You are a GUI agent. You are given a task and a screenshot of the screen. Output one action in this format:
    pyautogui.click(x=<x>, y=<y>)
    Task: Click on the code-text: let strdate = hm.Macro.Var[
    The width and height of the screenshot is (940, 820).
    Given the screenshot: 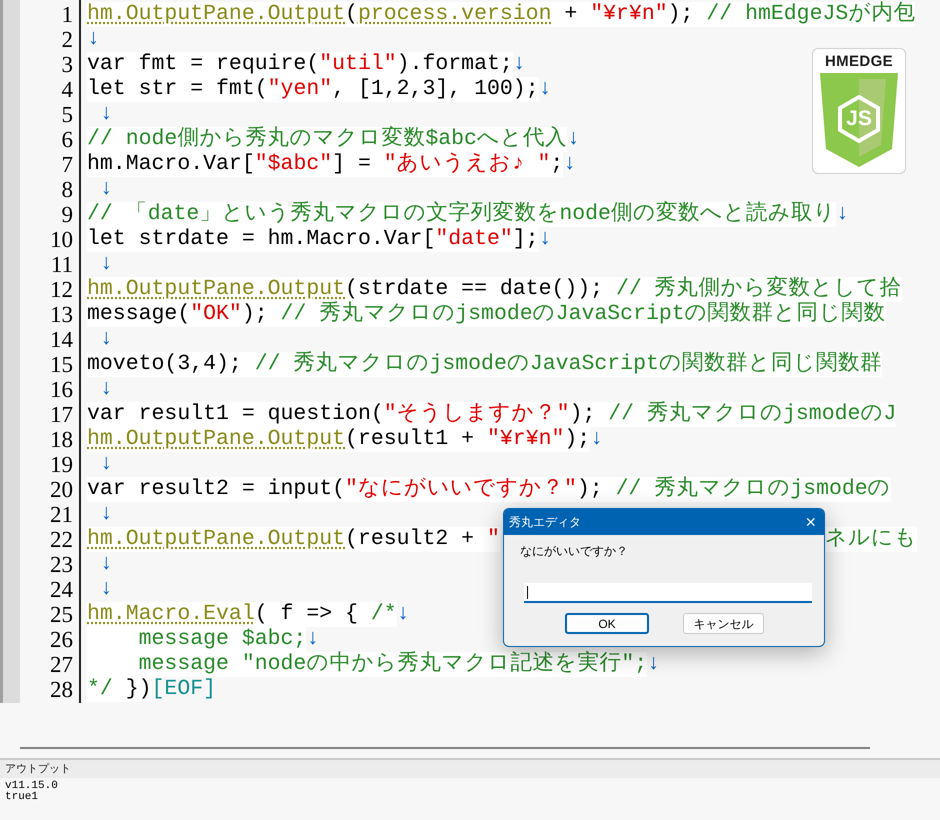 What is the action you would take?
    pyautogui.click(x=261, y=239)
    